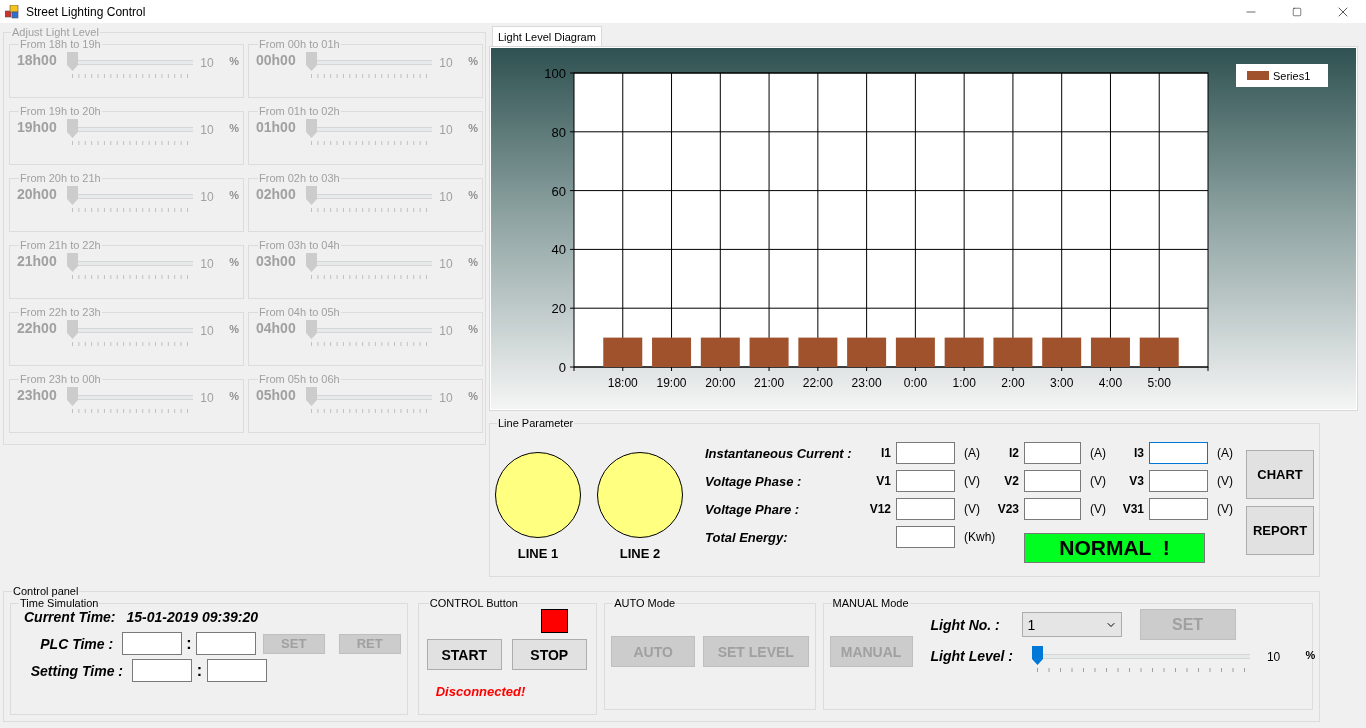 This screenshot has width=1366, height=728. Describe the element at coordinates (37, 395) in the screenshot. I see `hour-label: 23h00` at that location.